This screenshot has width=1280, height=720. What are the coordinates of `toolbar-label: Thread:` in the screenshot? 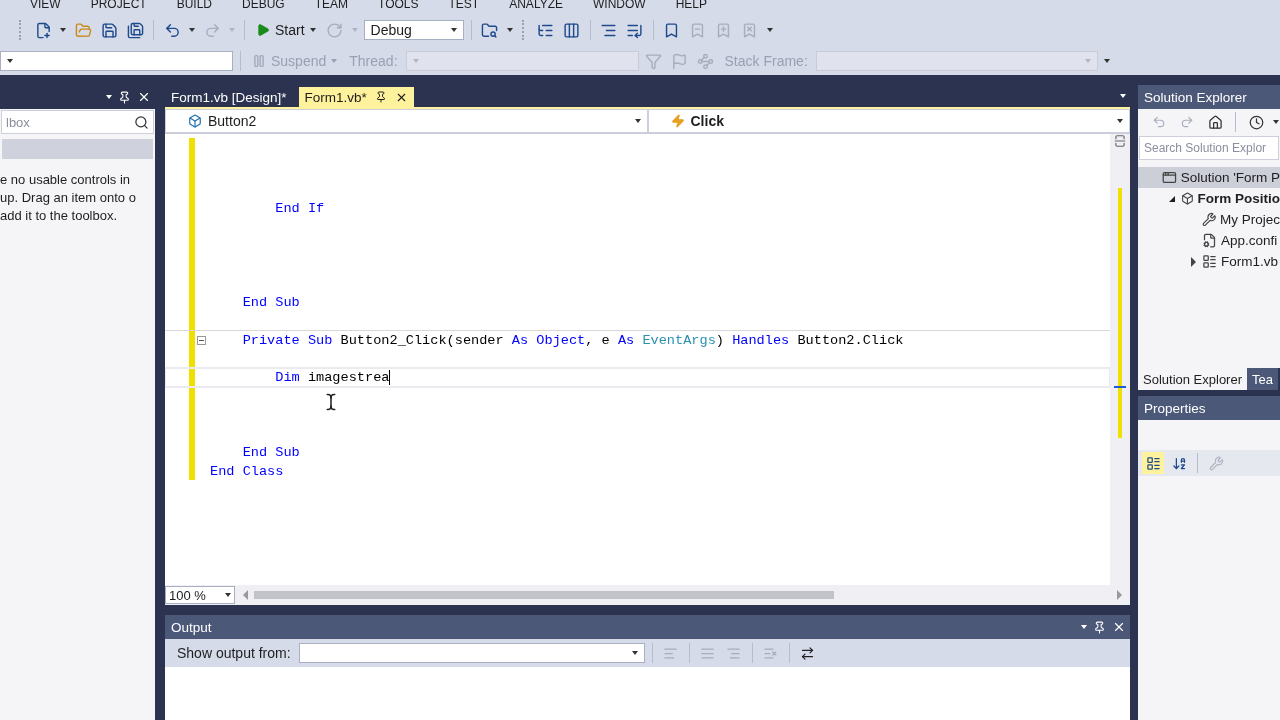 It's located at (373, 61).